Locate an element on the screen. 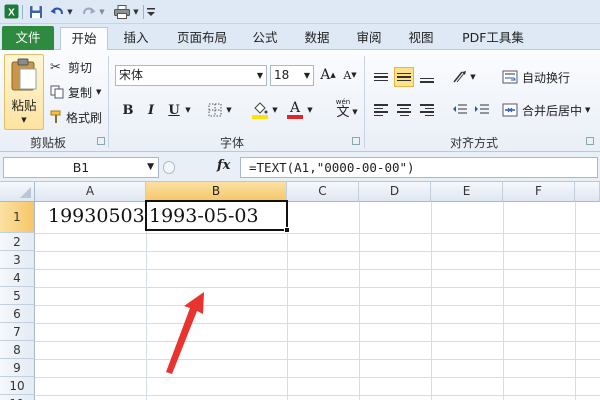 Image resolution: width=600 pixels, height=400 pixels. text-orientation-icon is located at coordinates (459, 77).